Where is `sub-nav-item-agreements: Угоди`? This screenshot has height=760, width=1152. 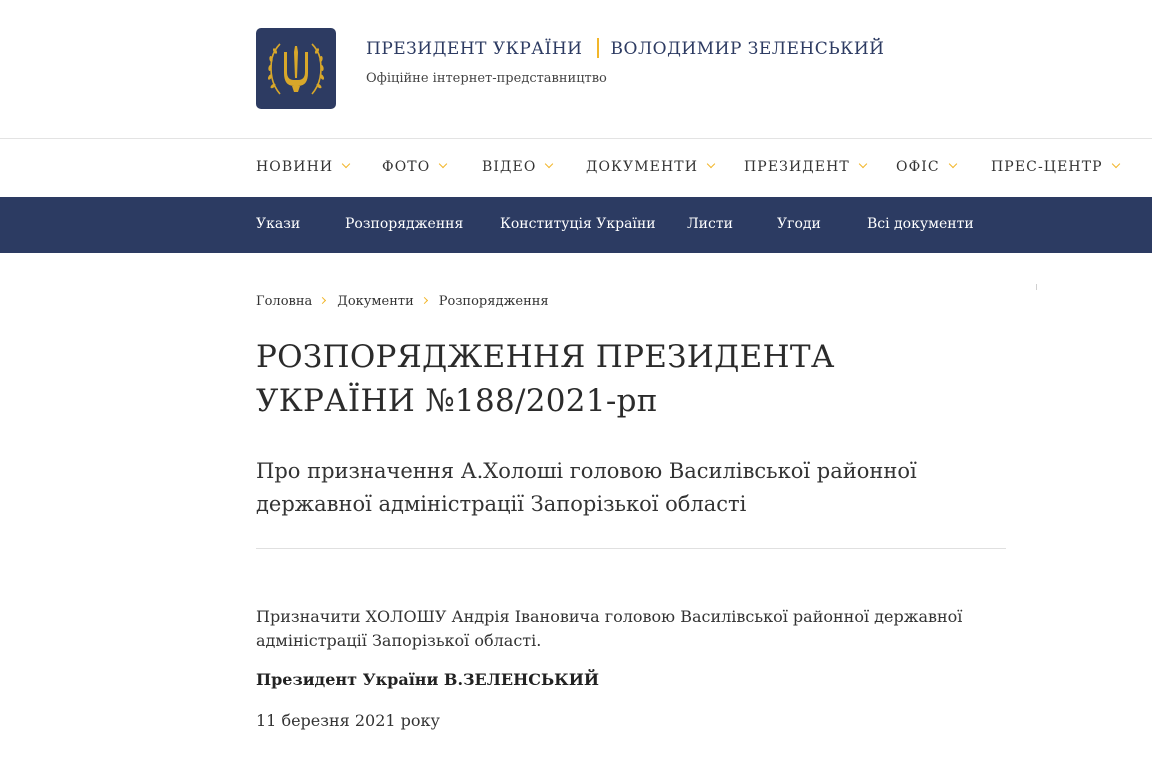
sub-nav-item-agreements: Угоди is located at coordinates (799, 224).